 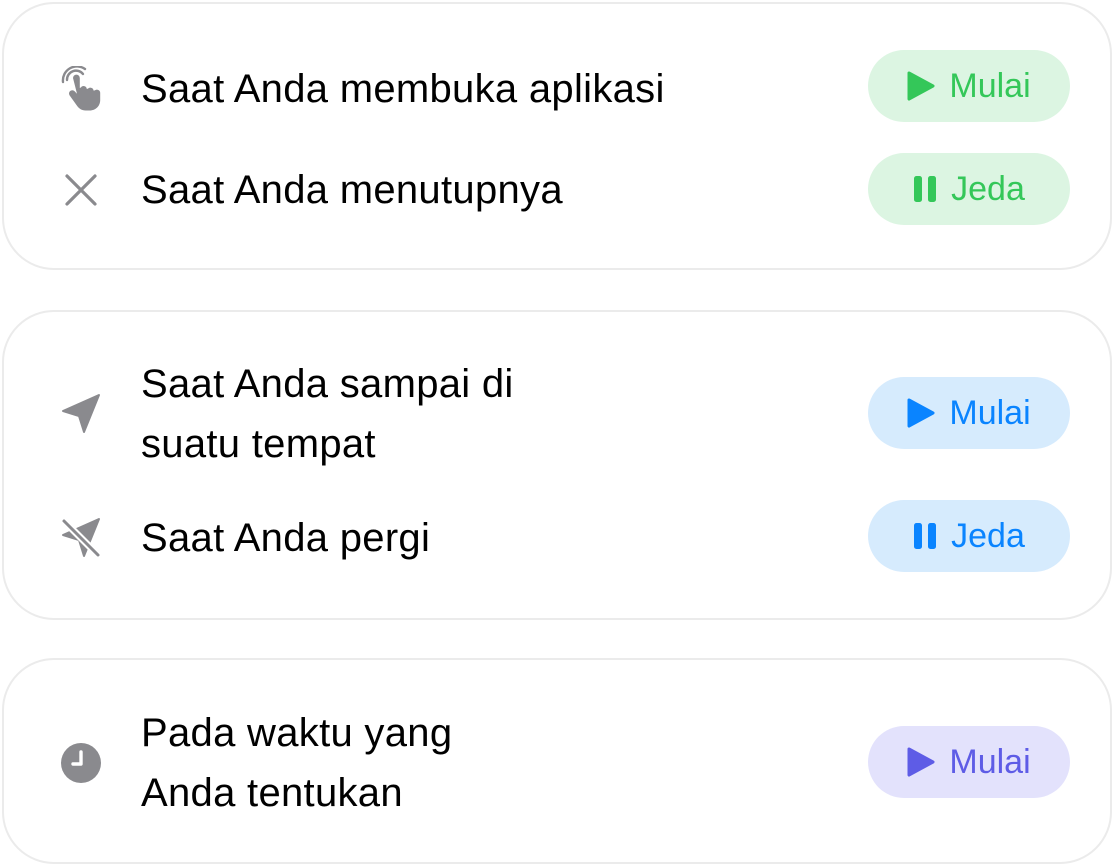 What do you see at coordinates (286, 538) in the screenshot?
I see `location-leave-label: Saat Anda pergi` at bounding box center [286, 538].